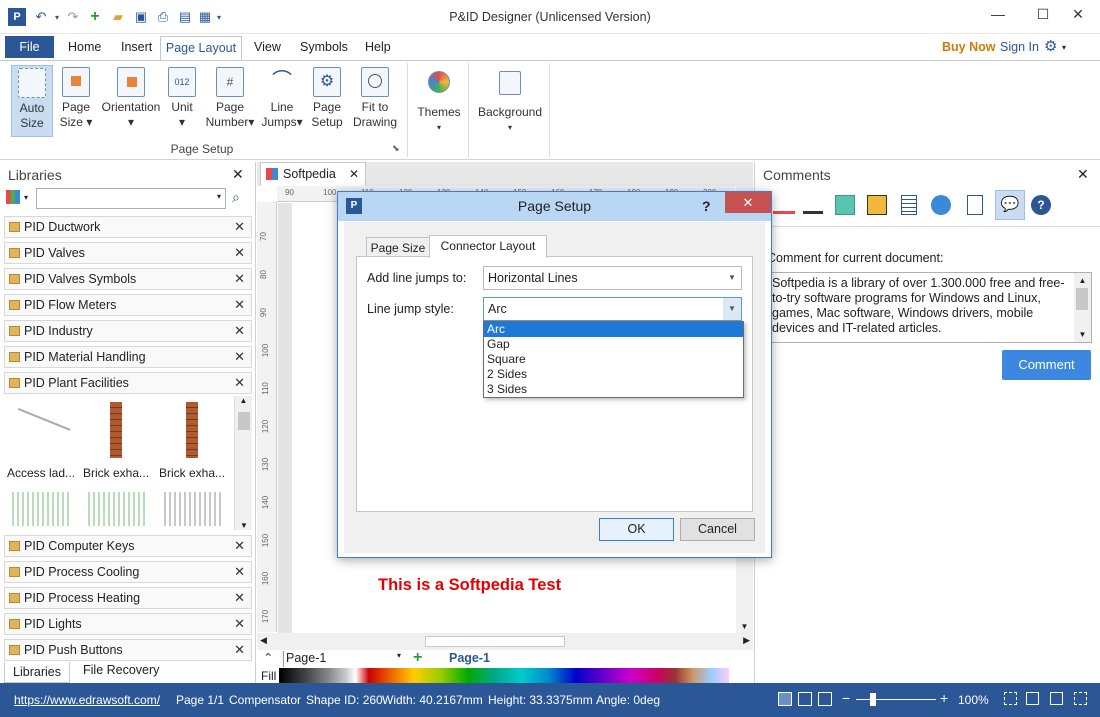 The image size is (1100, 717). What do you see at coordinates (613, 359) in the screenshot?
I see `option-square: Square` at bounding box center [613, 359].